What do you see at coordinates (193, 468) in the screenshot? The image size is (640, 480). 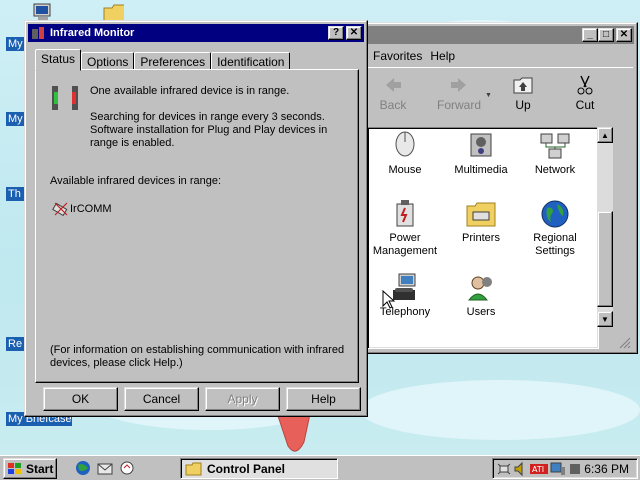 I see `control-panel-folder-icon` at bounding box center [193, 468].